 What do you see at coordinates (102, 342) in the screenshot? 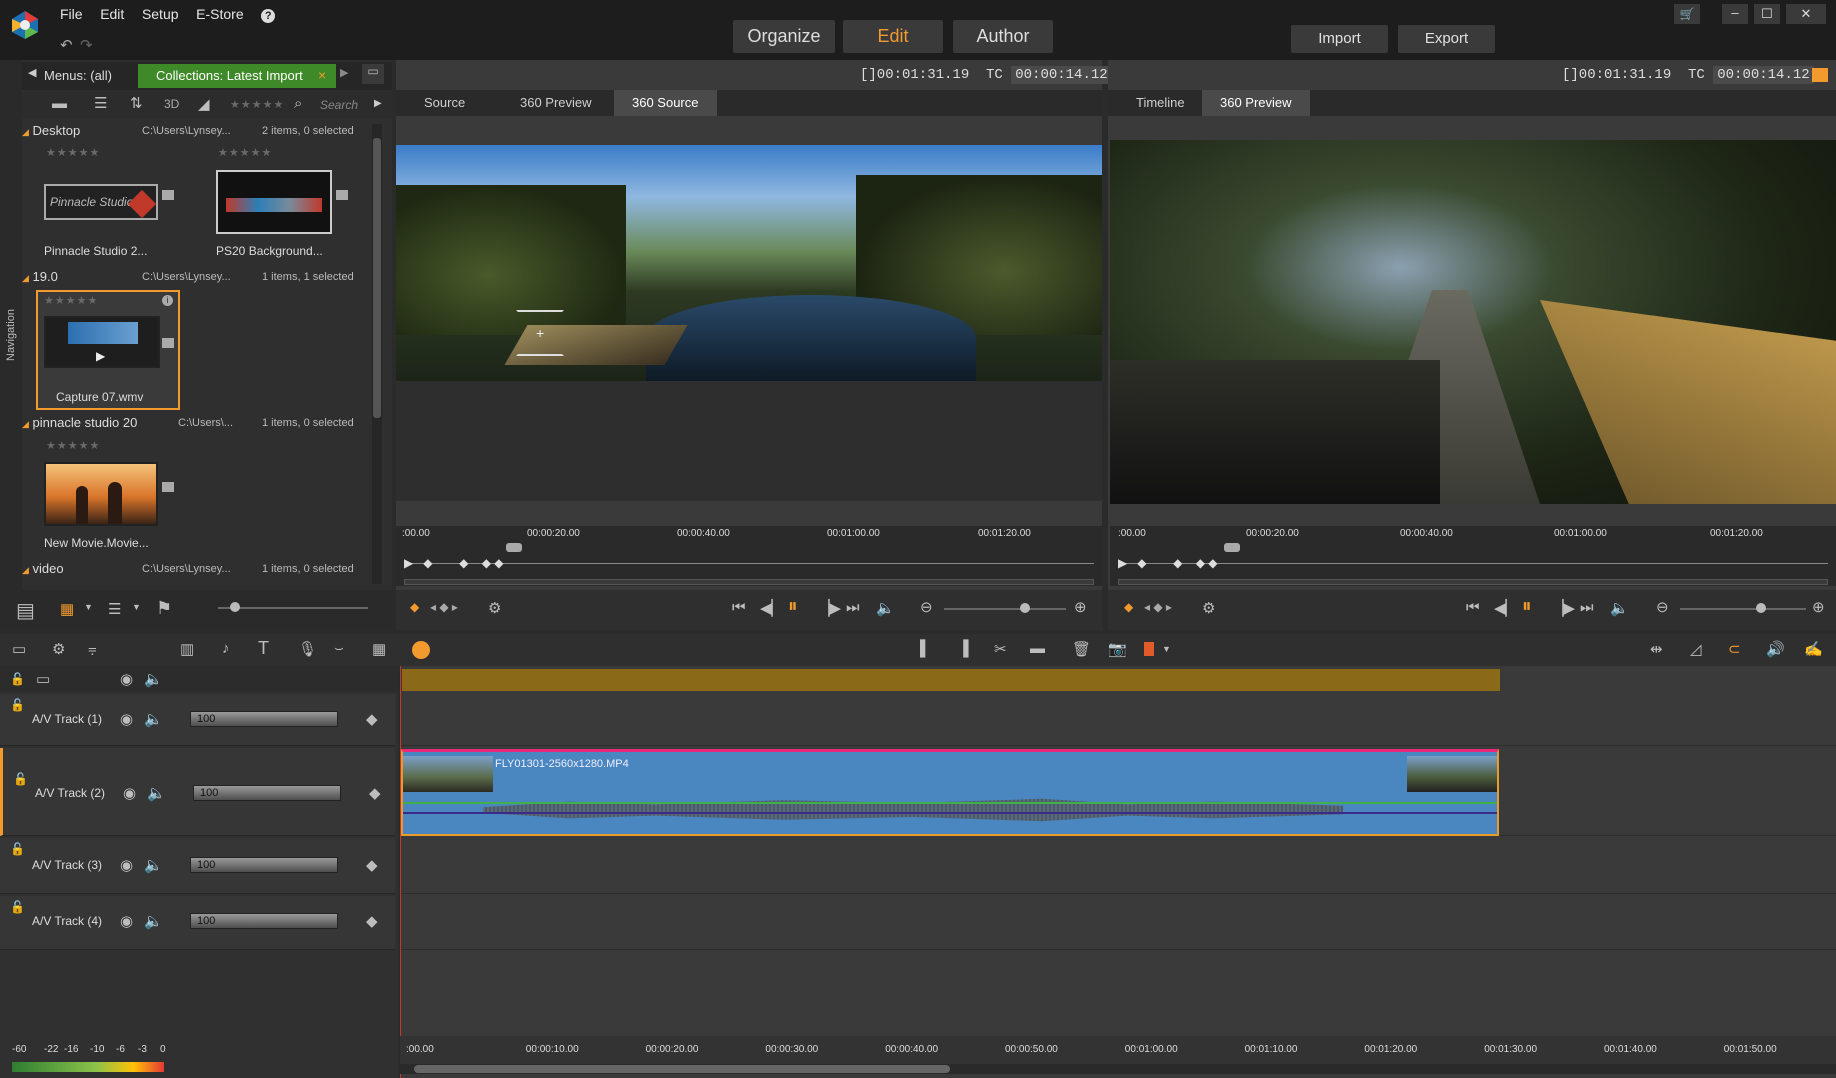
I see `media-thumbnail: ▶` at bounding box center [102, 342].